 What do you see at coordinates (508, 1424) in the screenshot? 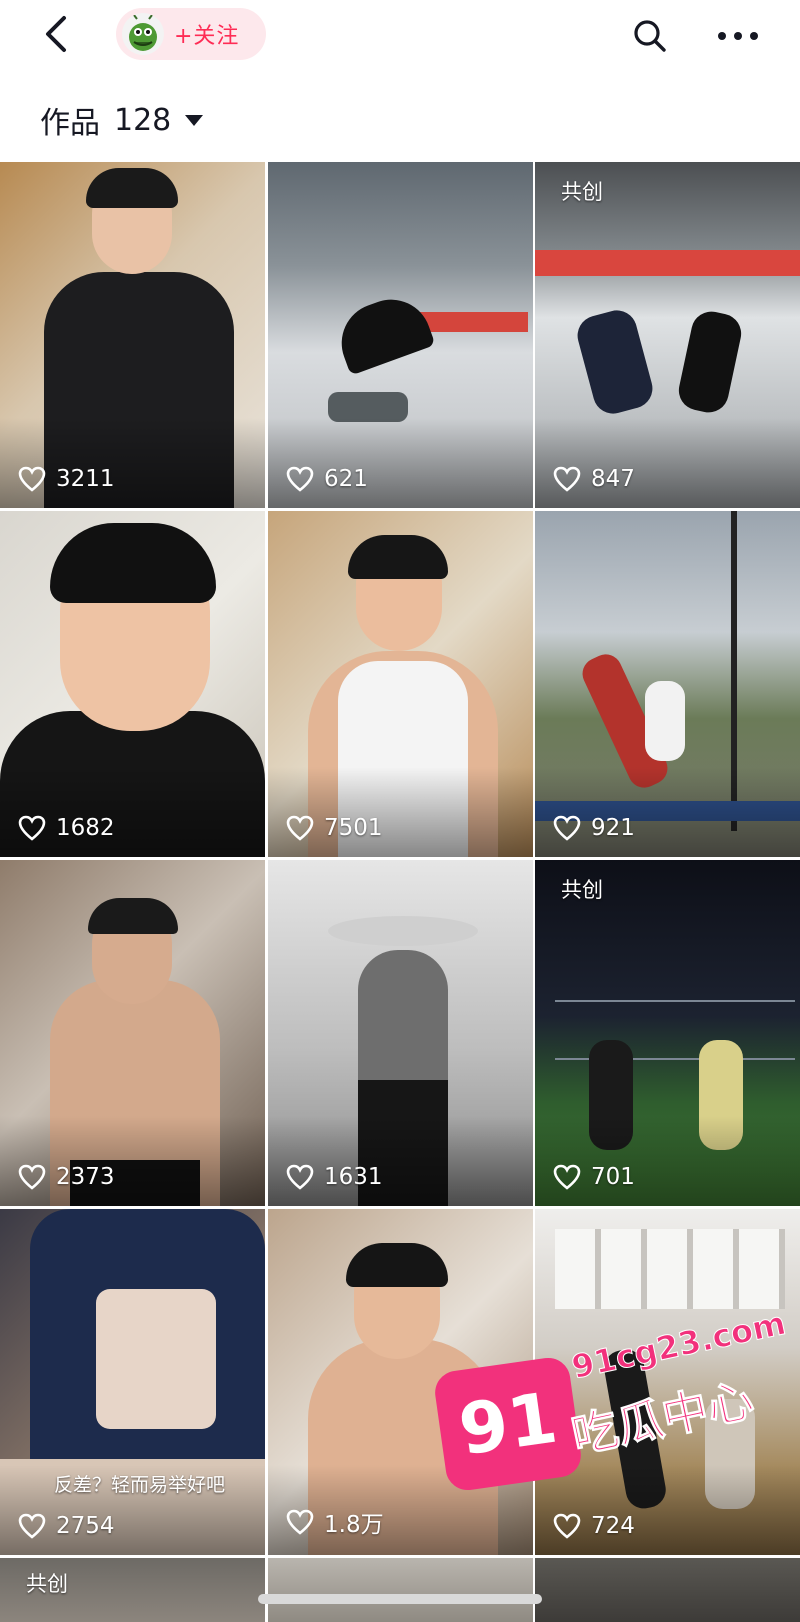
I see `watermark-number: 91` at bounding box center [508, 1424].